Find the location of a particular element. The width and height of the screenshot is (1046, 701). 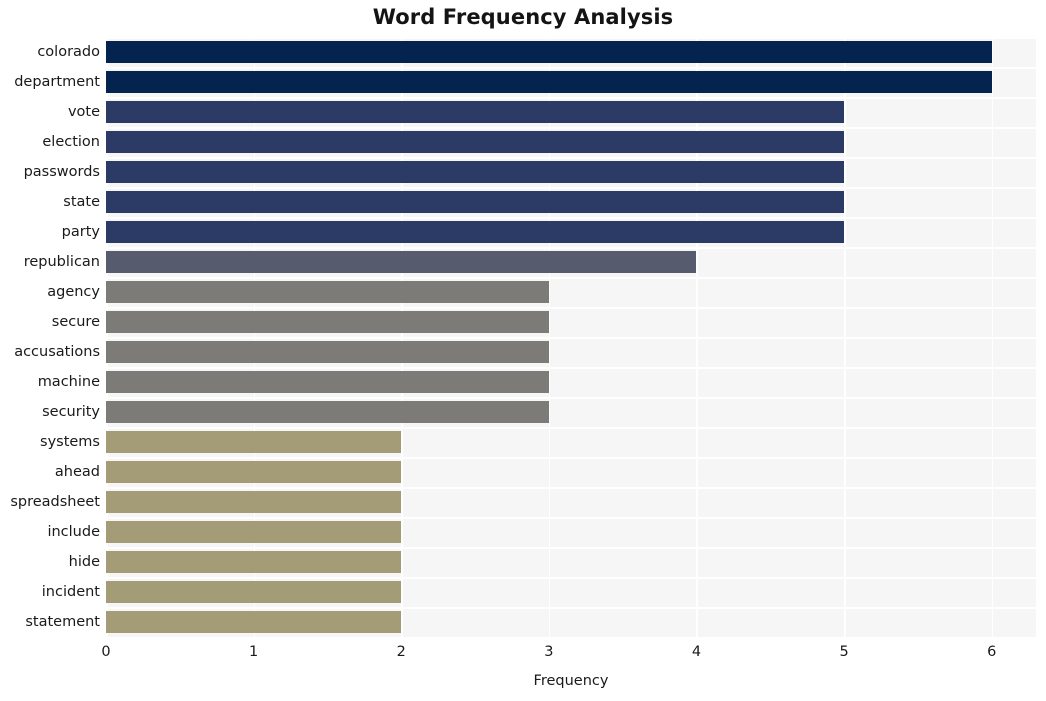

chart-title: Word Frequency Analysis is located at coordinates (523, 17).